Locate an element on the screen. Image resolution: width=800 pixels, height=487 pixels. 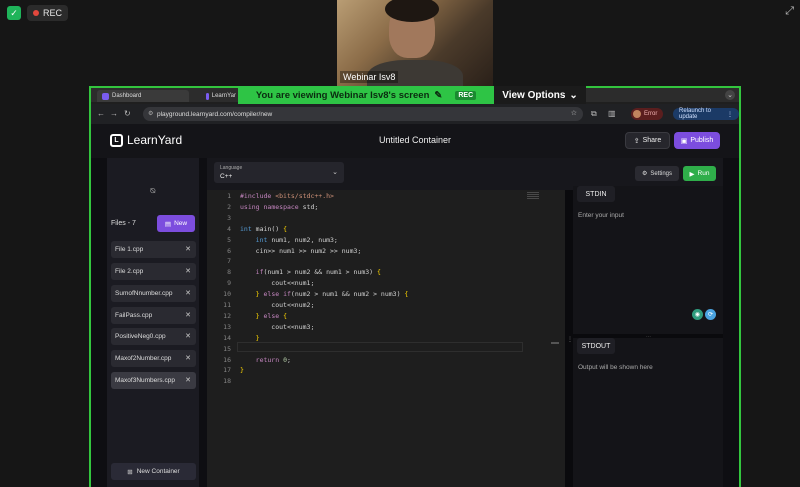
code-line: int num1, num2, num3; is located at coordinates (296, 239).